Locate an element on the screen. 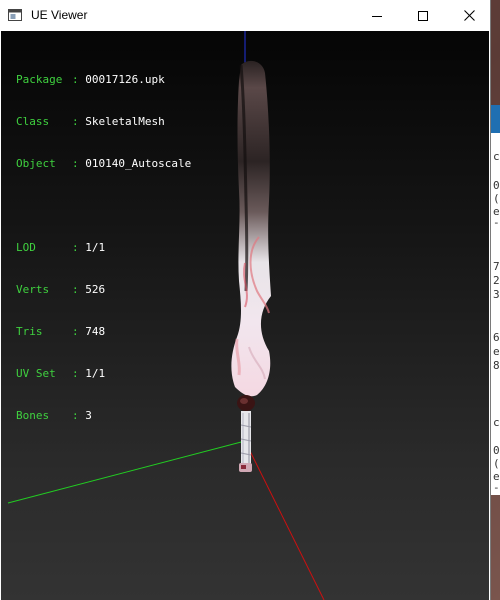 This screenshot has height=600, width=500. minimize-icon is located at coordinates (377, 16).